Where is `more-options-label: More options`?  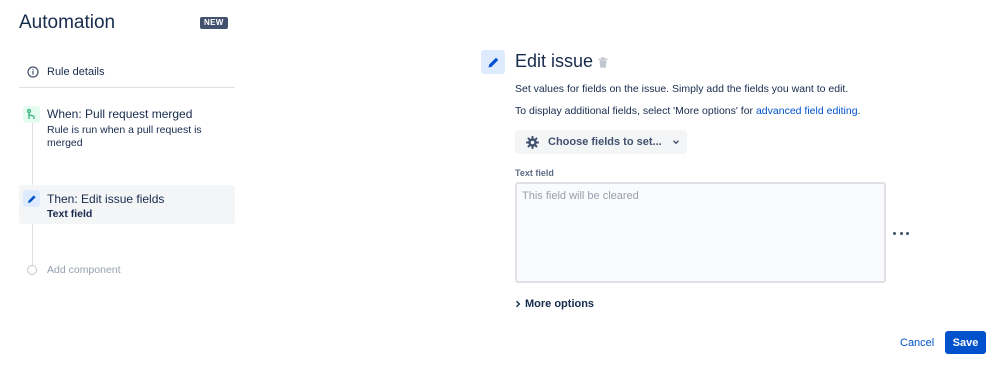 more-options-label: More options is located at coordinates (560, 304).